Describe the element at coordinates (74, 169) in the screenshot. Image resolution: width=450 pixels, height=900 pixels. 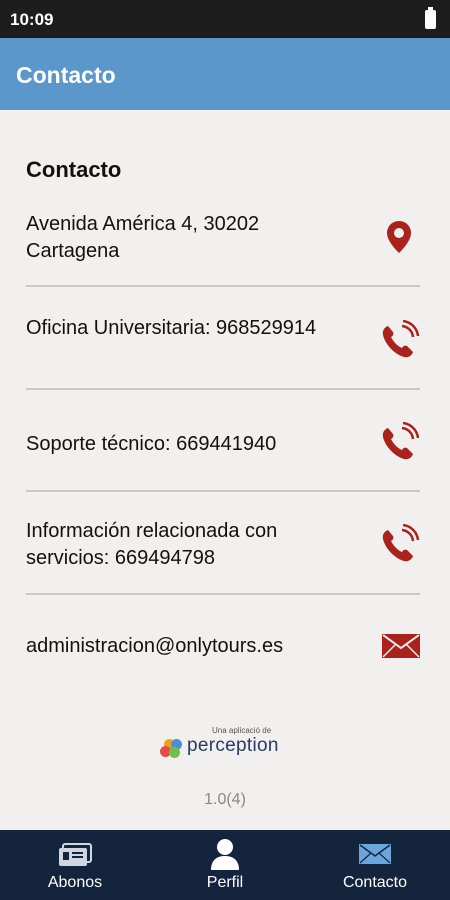
I see `section-title: Contacto` at that location.